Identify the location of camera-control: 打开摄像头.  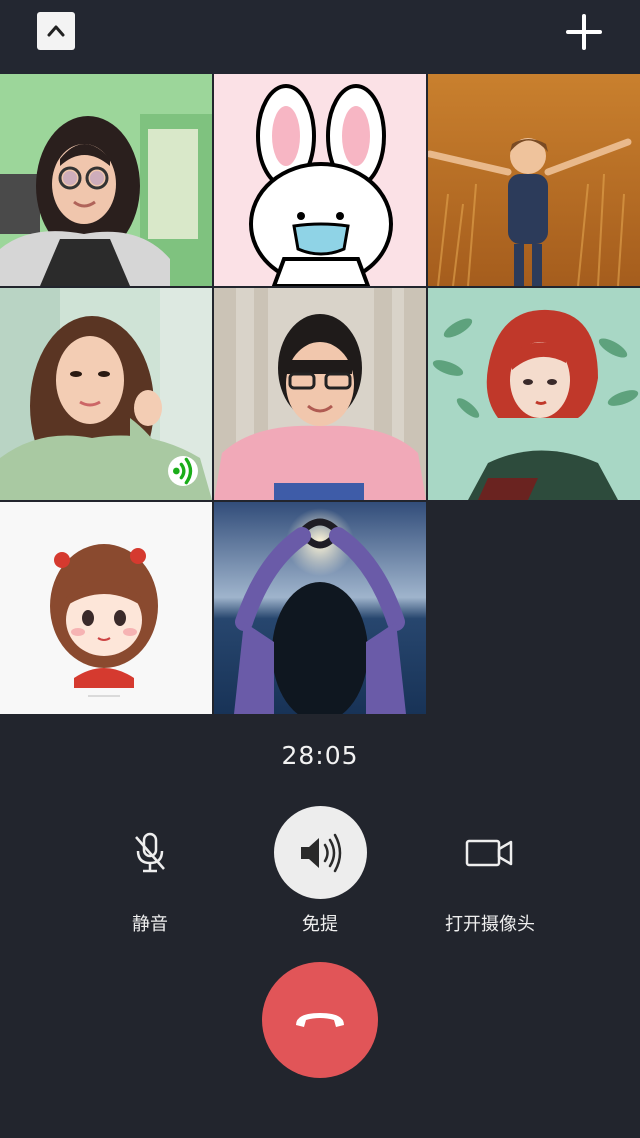
(490, 871).